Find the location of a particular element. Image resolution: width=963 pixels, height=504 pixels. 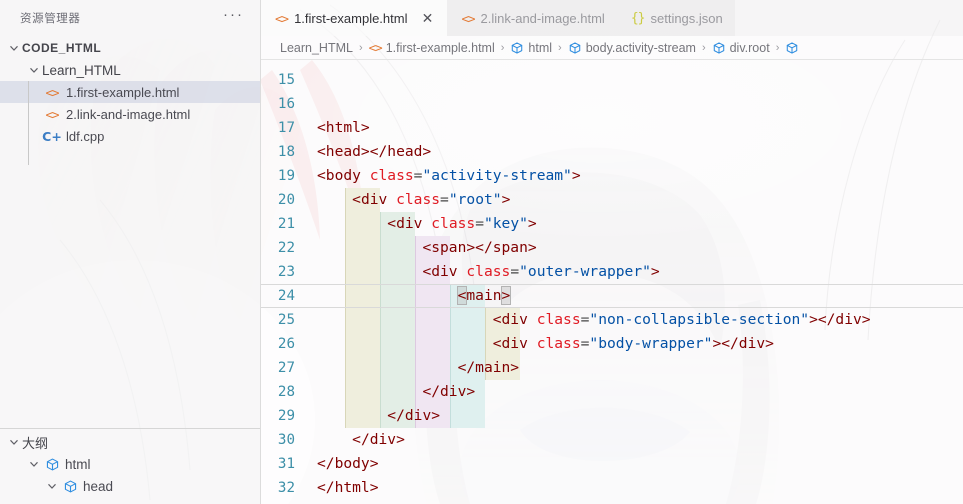

cpp-file-icon: C+ is located at coordinates (52, 136).